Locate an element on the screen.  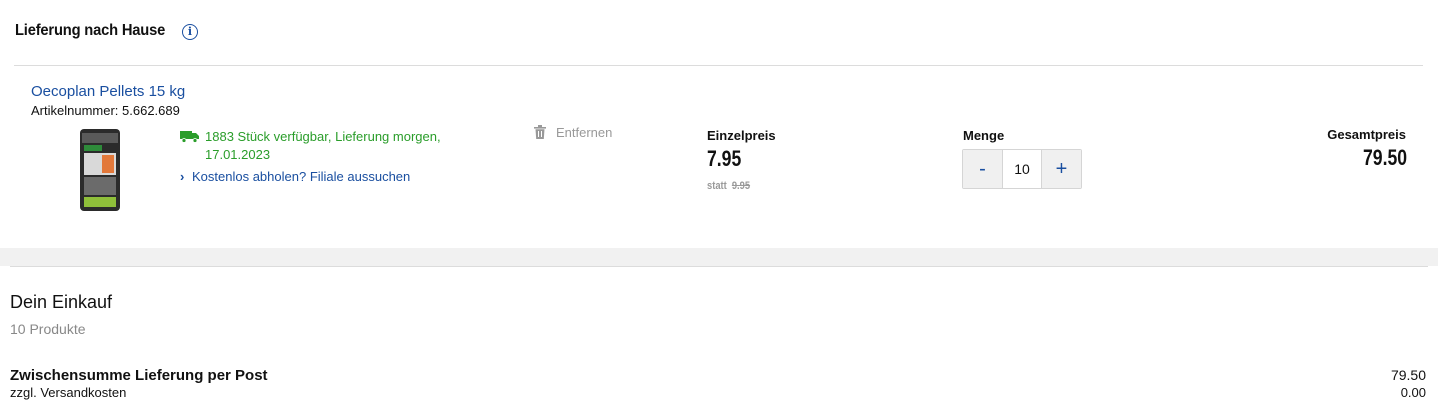
pickup-link: › Kostenlos abholen? Filiale aussuchen is located at coordinates (295, 176).